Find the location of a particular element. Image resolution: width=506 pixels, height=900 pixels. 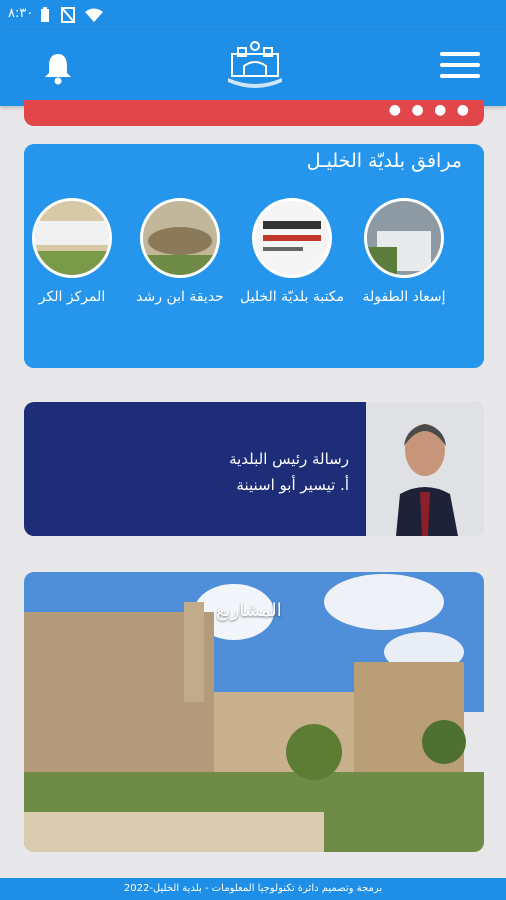

mayor-message-title: رسالة رئيس البلدية is located at coordinates (289, 459).